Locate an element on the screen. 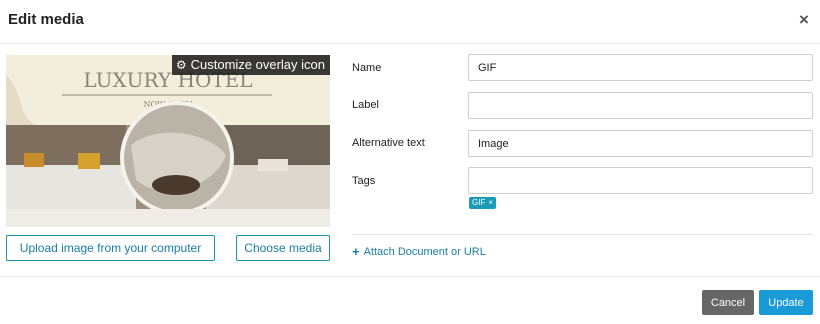 The image size is (820, 324). alt-text-label: Alternative text is located at coordinates (388, 143).